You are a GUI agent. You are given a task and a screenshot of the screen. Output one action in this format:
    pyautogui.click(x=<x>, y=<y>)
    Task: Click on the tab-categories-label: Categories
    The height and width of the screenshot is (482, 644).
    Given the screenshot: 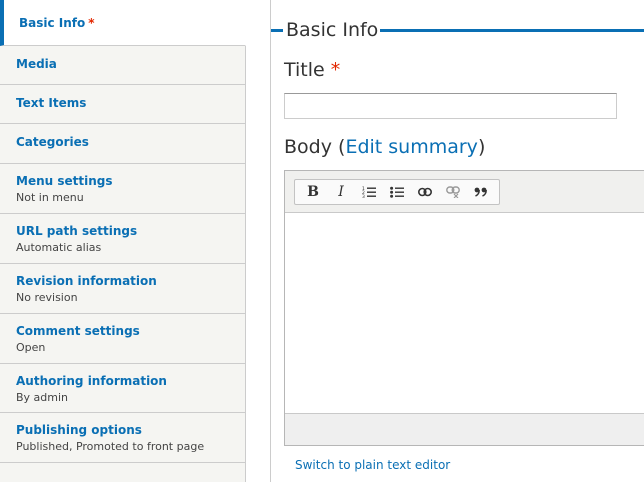 What is the action you would take?
    pyautogui.click(x=52, y=142)
    